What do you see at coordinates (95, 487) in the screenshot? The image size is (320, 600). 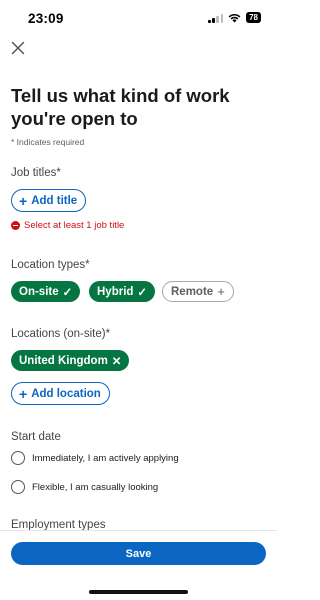 I see `radio-flexible-label: Flexible, I am casually looking` at bounding box center [95, 487].